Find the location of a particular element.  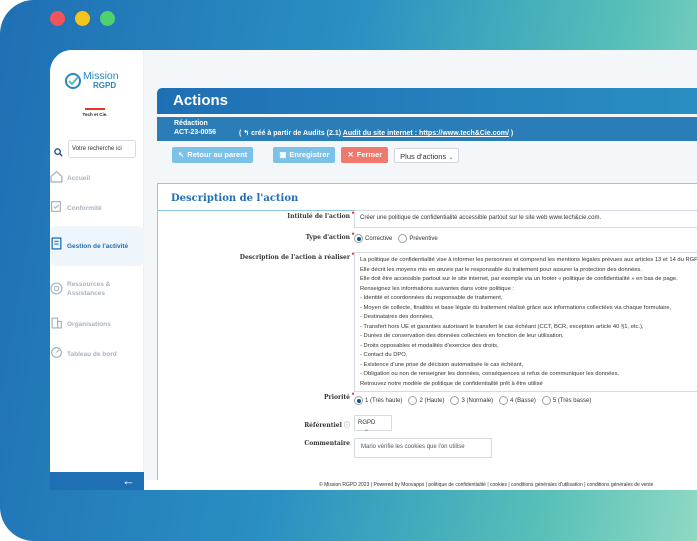

dashboard-icon is located at coordinates (56, 352).